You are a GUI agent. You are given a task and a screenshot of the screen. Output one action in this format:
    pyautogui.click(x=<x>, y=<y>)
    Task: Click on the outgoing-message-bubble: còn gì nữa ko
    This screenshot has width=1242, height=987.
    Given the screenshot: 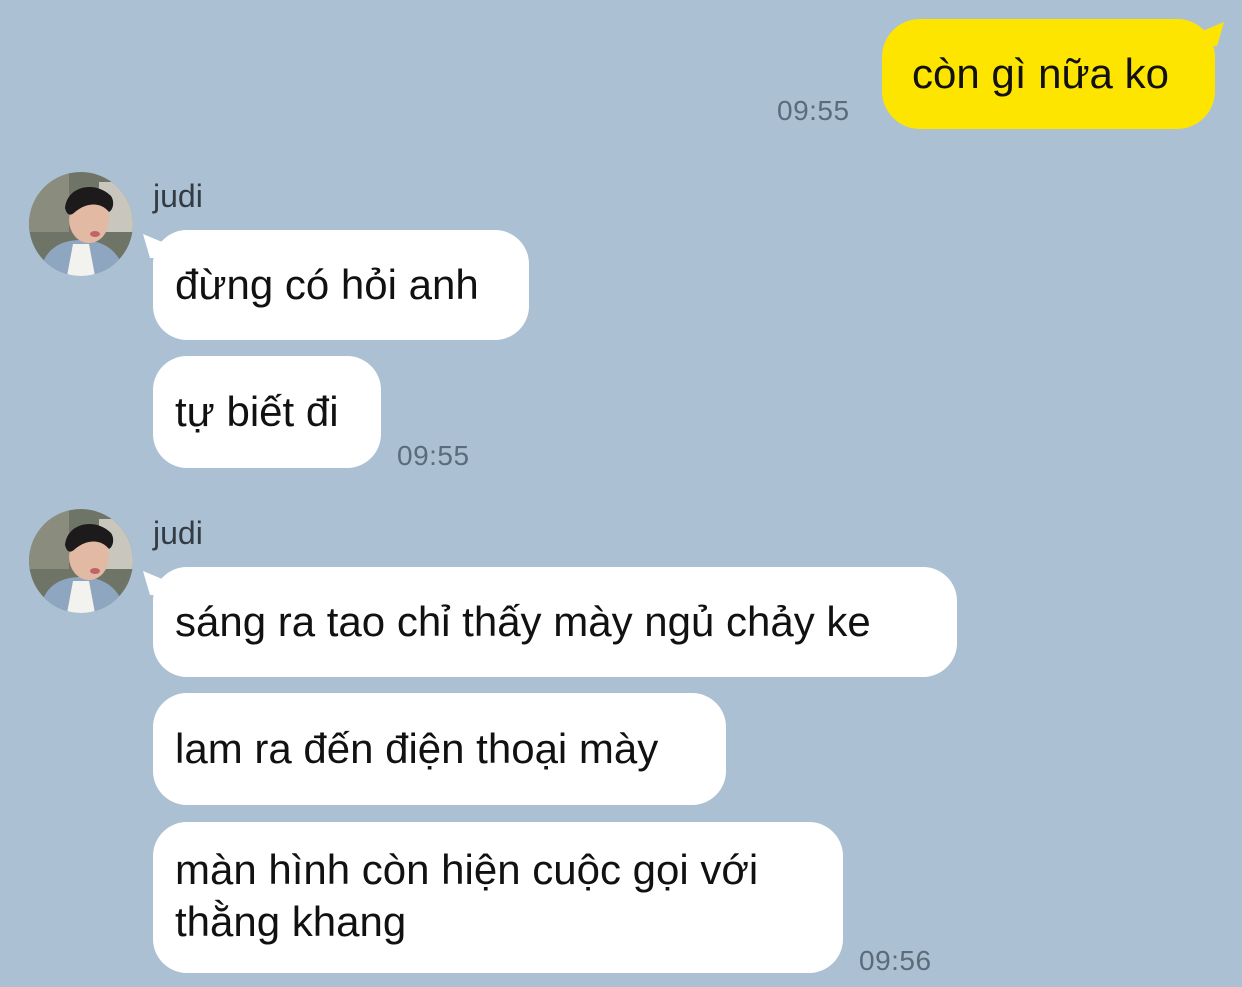 What is the action you would take?
    pyautogui.click(x=1048, y=74)
    